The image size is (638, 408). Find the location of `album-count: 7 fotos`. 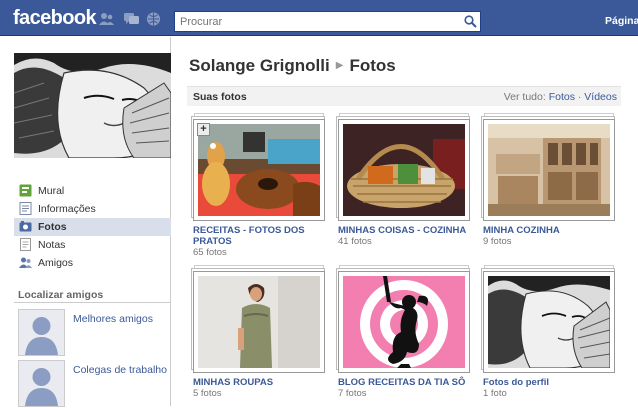

album-count: 7 fotos is located at coordinates (352, 393).